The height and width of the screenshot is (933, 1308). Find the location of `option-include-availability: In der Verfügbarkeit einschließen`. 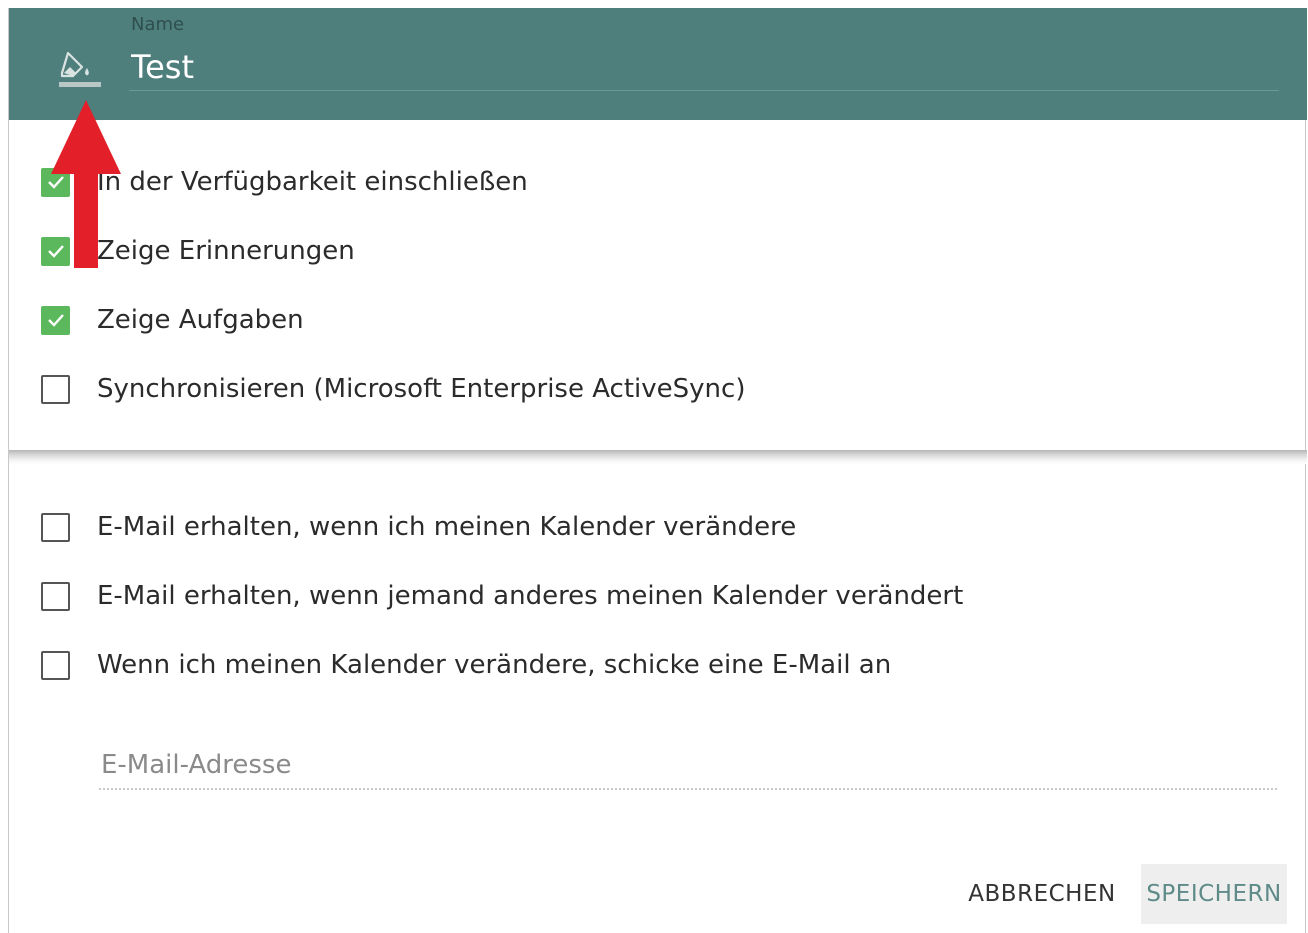

option-include-availability: In der Verfügbarkeit einschließen is located at coordinates (284, 182).